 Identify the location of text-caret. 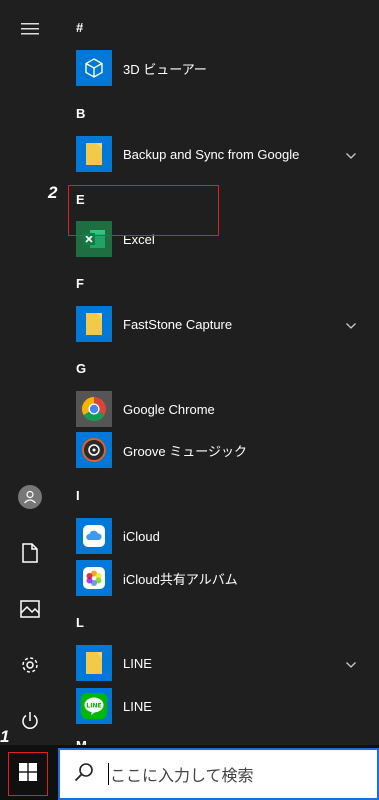
(108, 774).